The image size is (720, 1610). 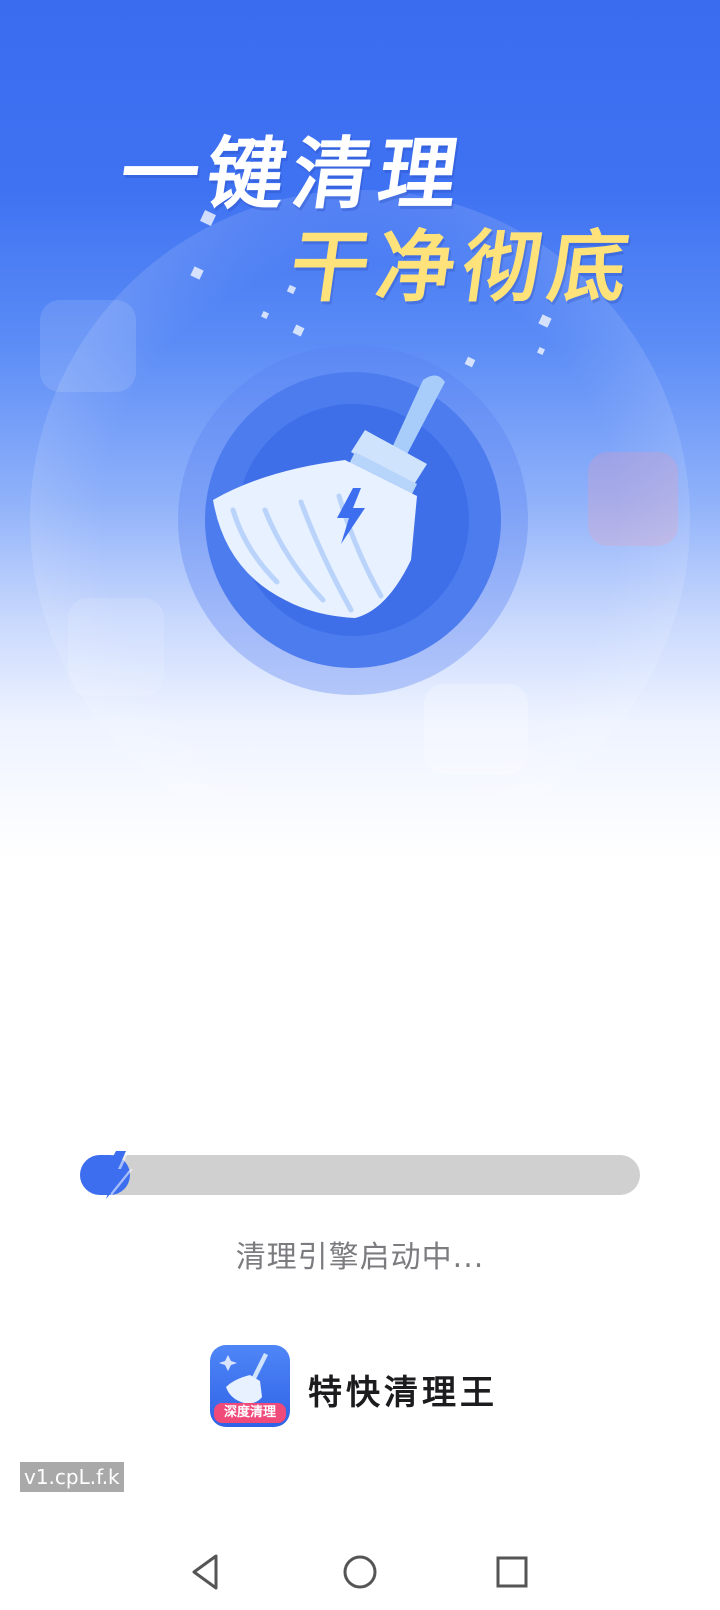 What do you see at coordinates (512, 1572) in the screenshot?
I see `recents-square-icon` at bounding box center [512, 1572].